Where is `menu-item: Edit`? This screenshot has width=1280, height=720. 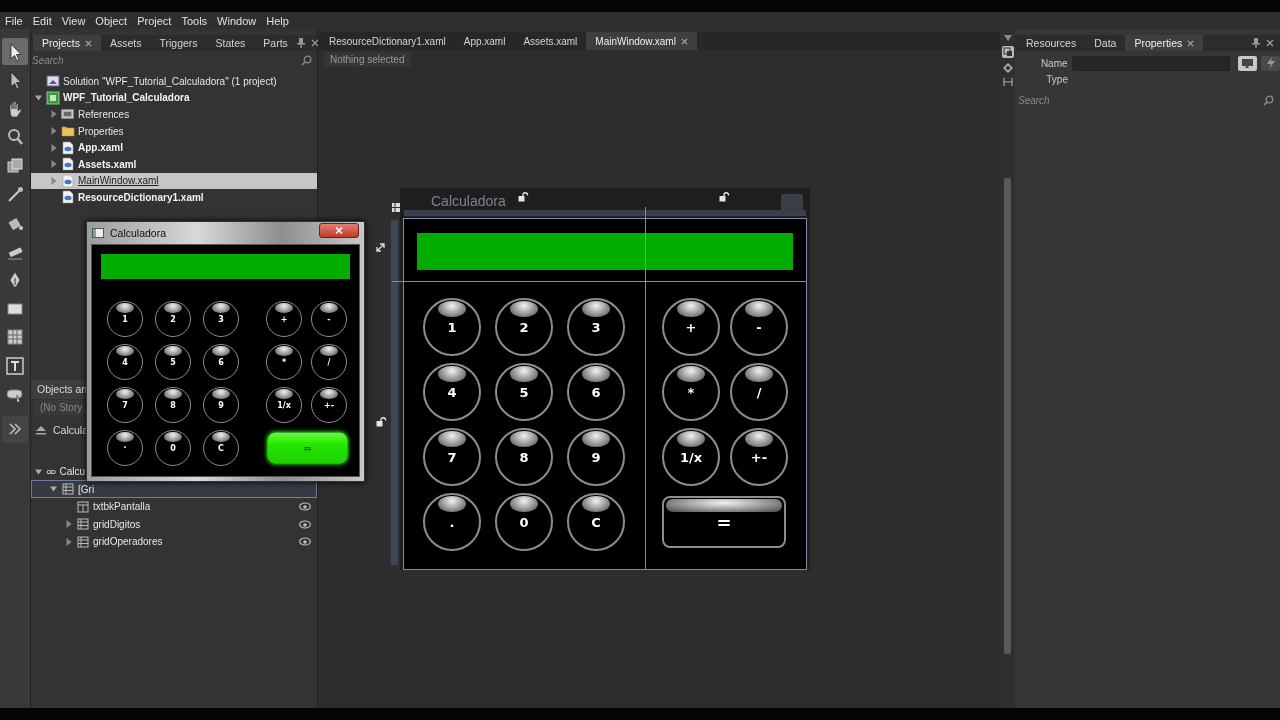 menu-item: Edit is located at coordinates (42, 20).